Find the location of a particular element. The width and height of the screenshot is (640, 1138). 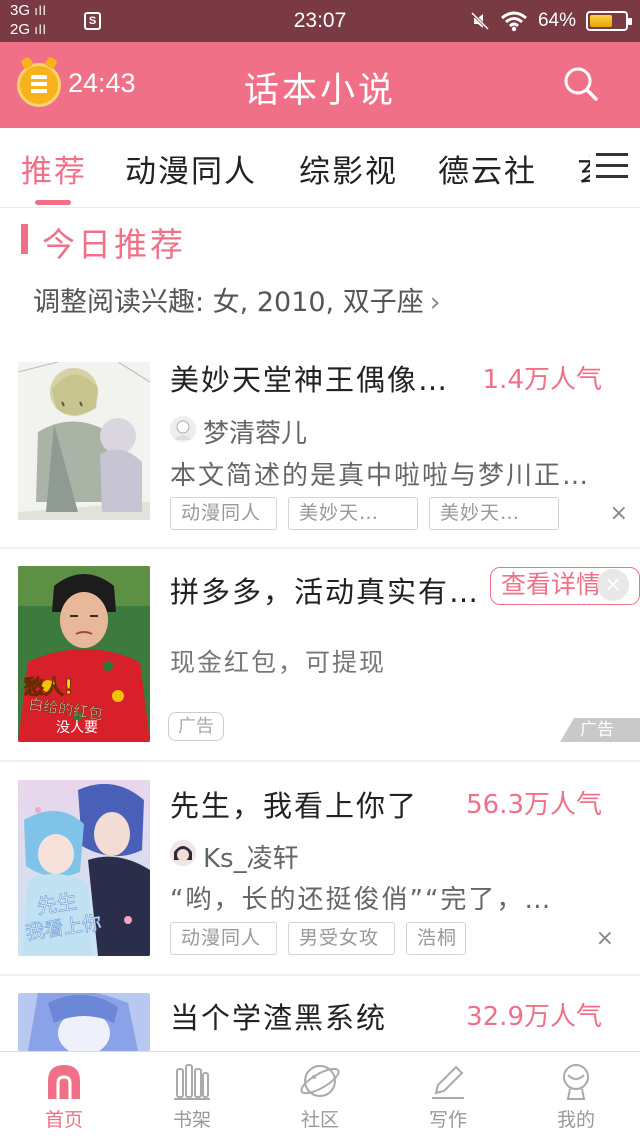

nav-write: 写作 is located at coordinates (448, 1095).